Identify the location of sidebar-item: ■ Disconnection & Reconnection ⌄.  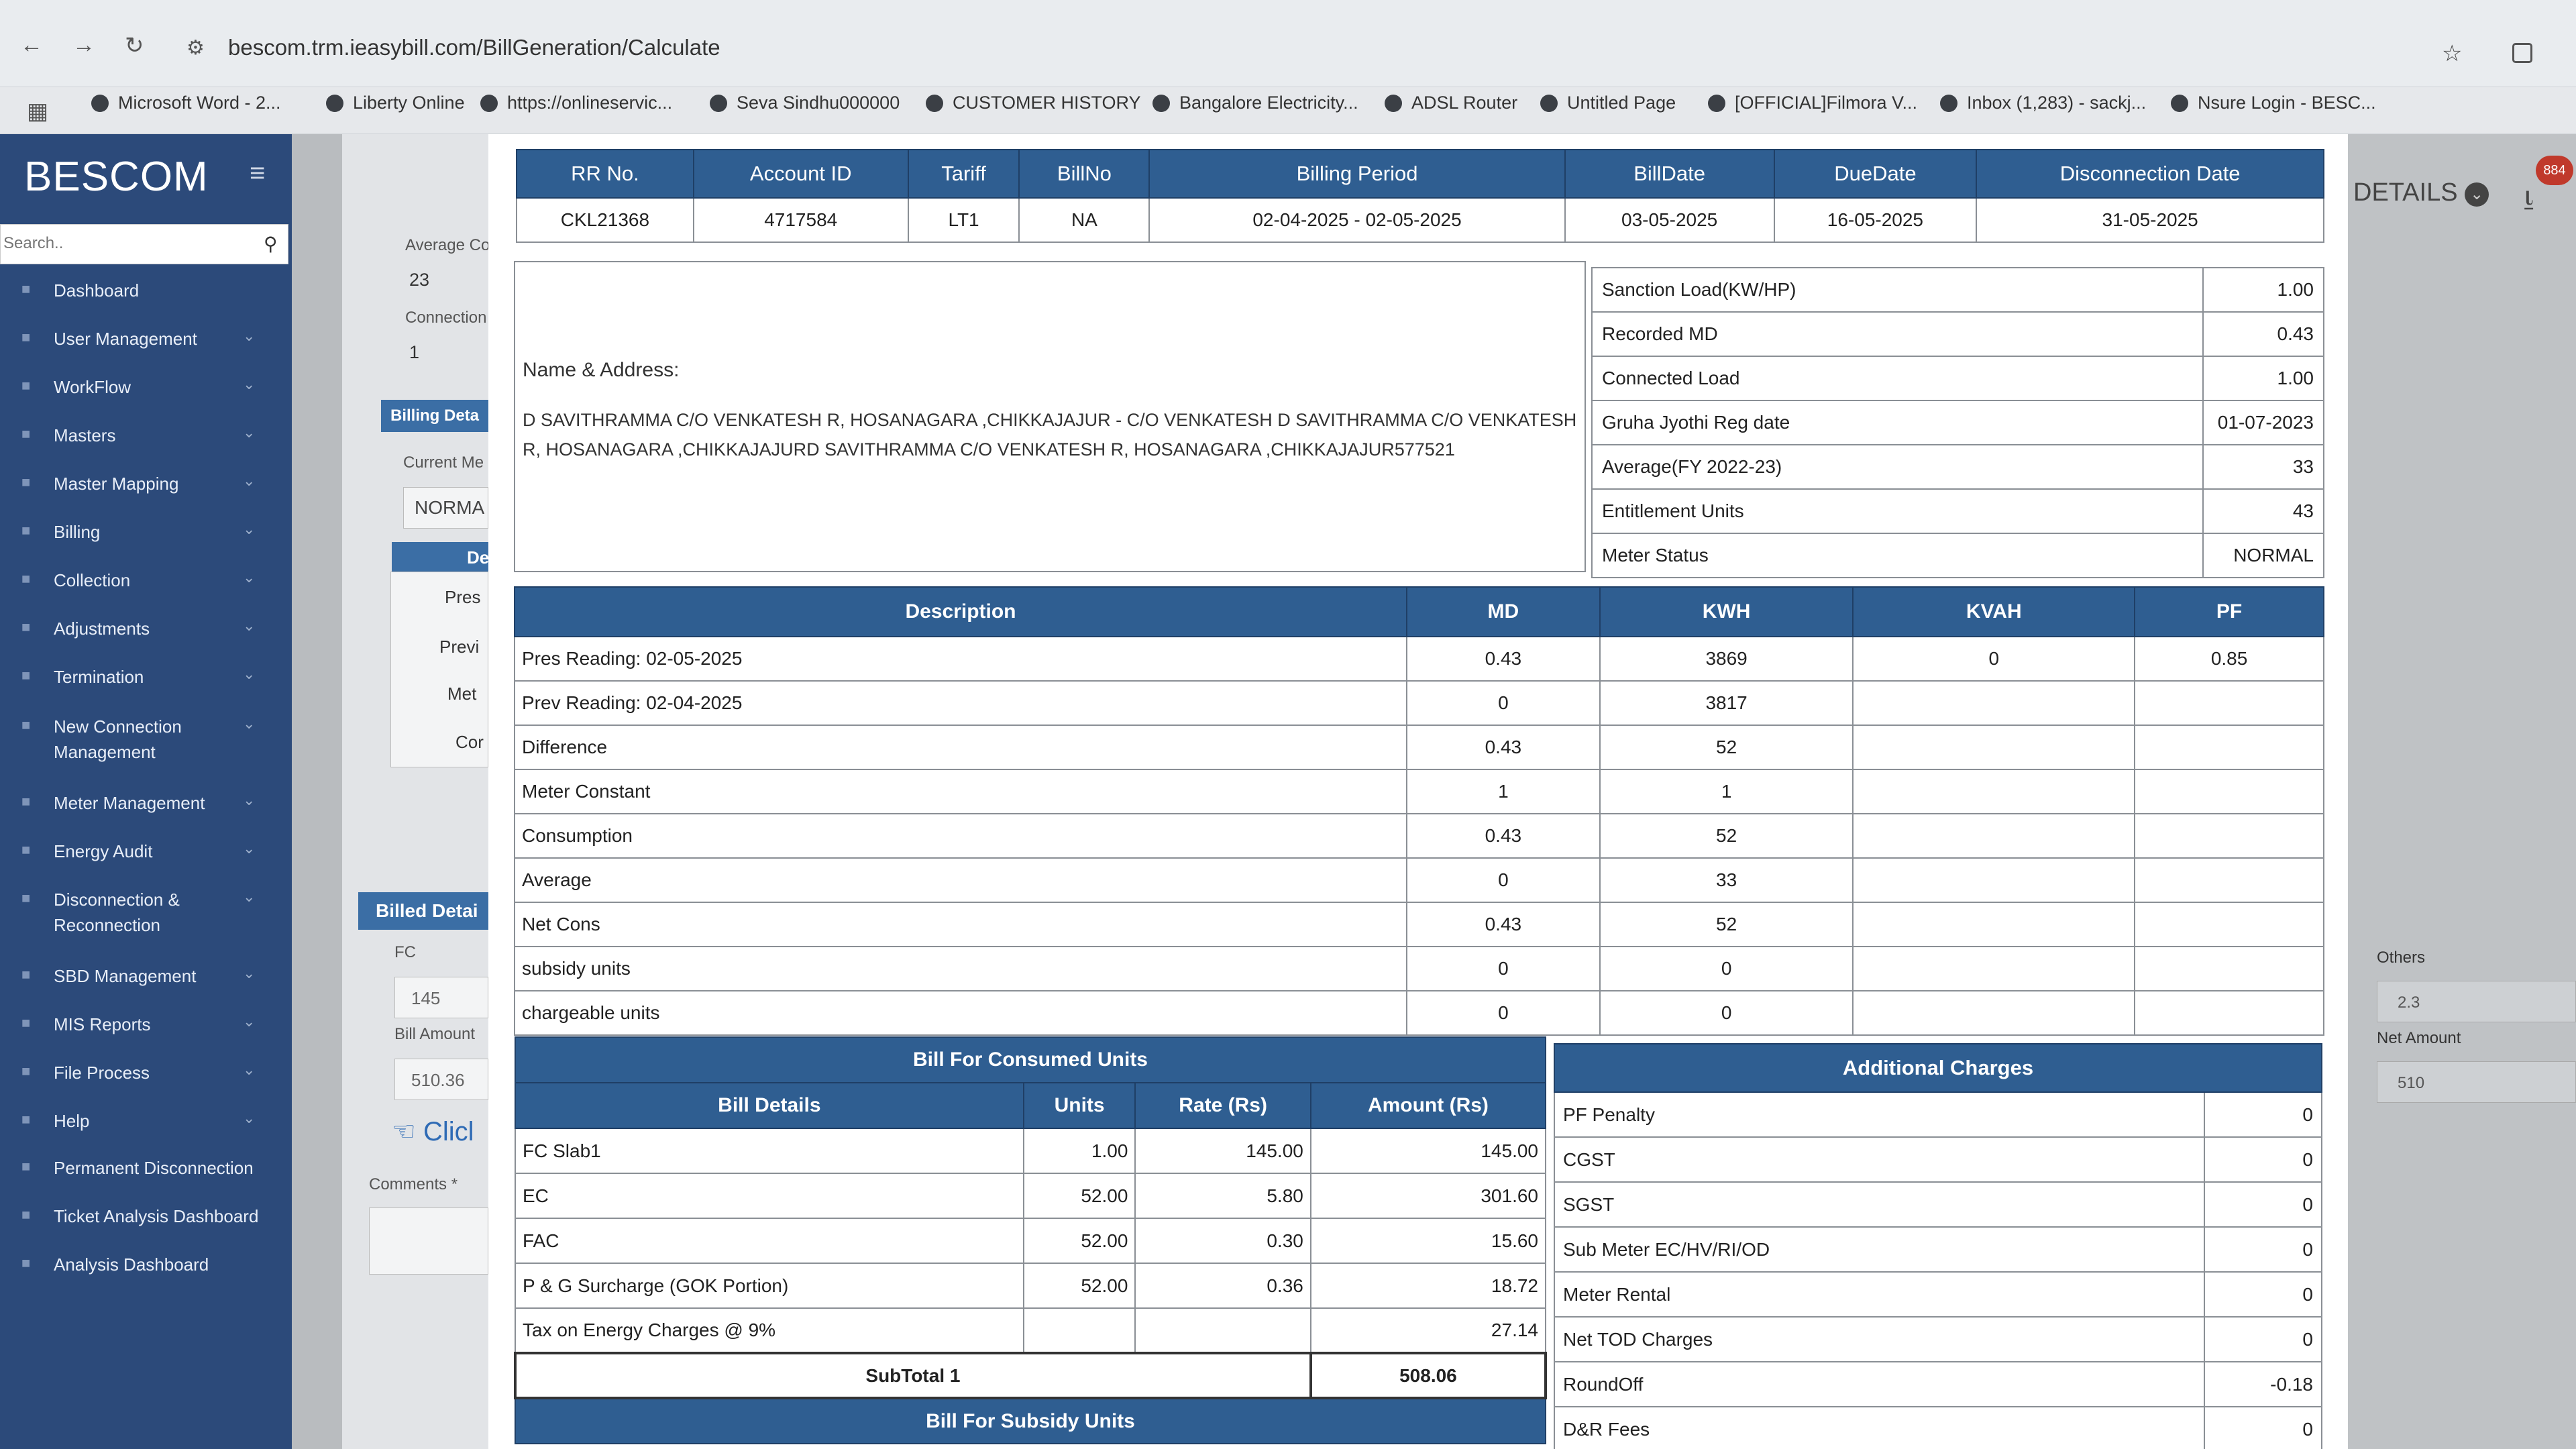
(146, 912).